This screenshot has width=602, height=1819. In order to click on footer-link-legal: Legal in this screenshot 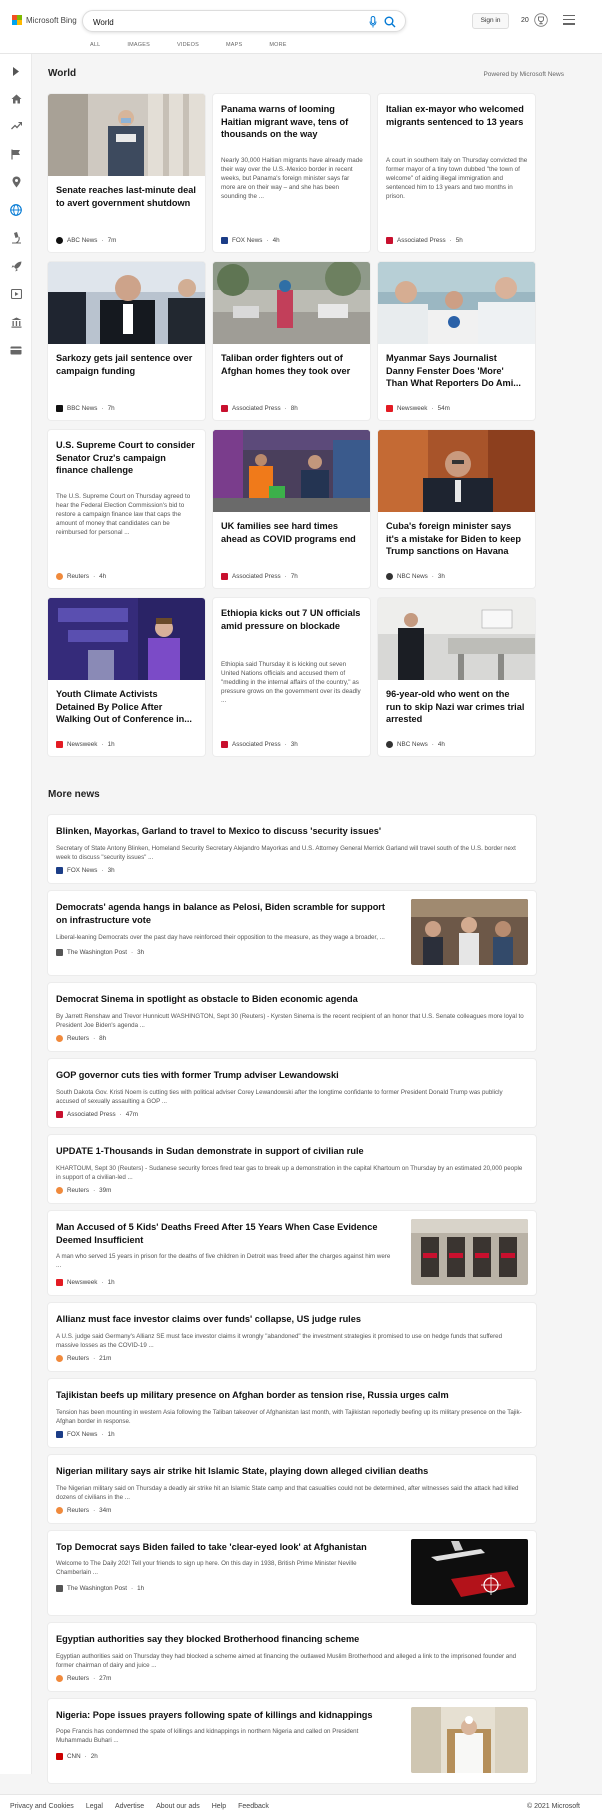, I will do `click(94, 1806)`.